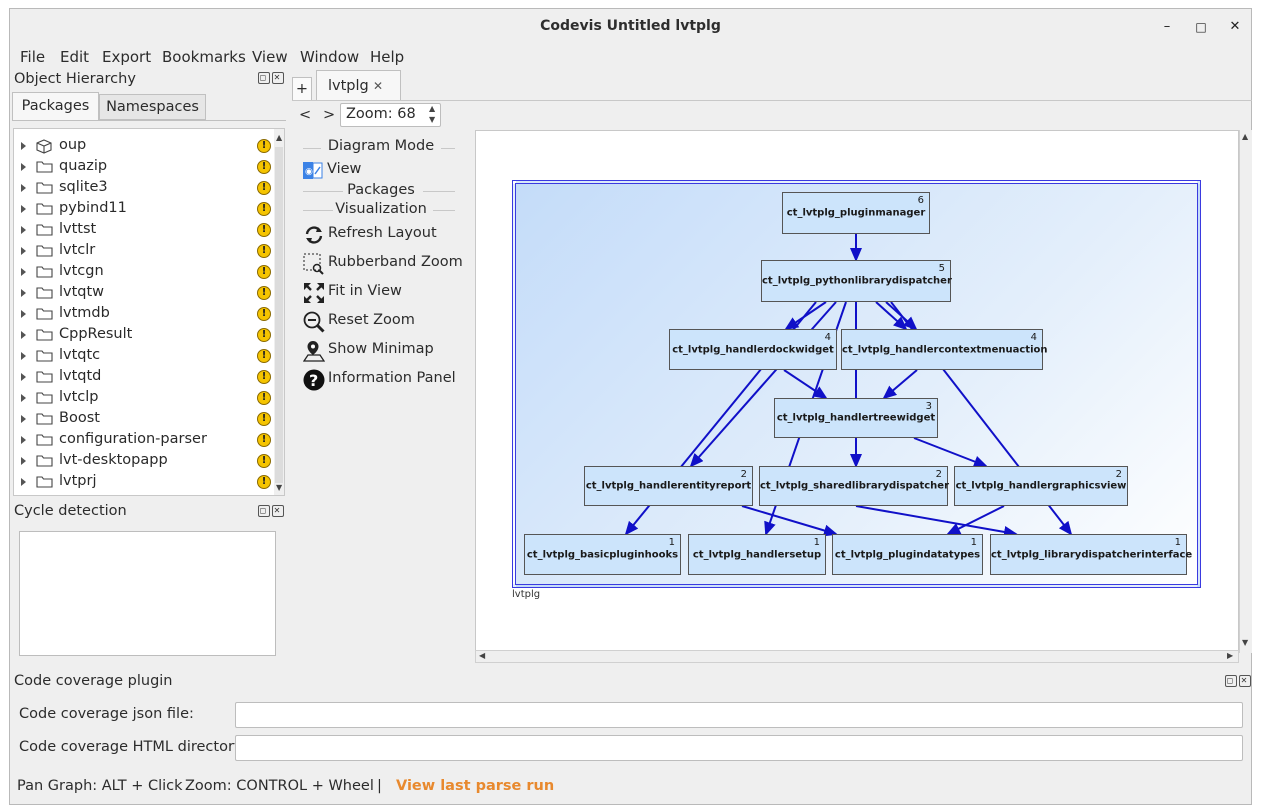 The image size is (1262, 812). I want to click on node-handlergraphicsview: ct_lvtplg_handlergraphicsview 2, so click(1041, 486).